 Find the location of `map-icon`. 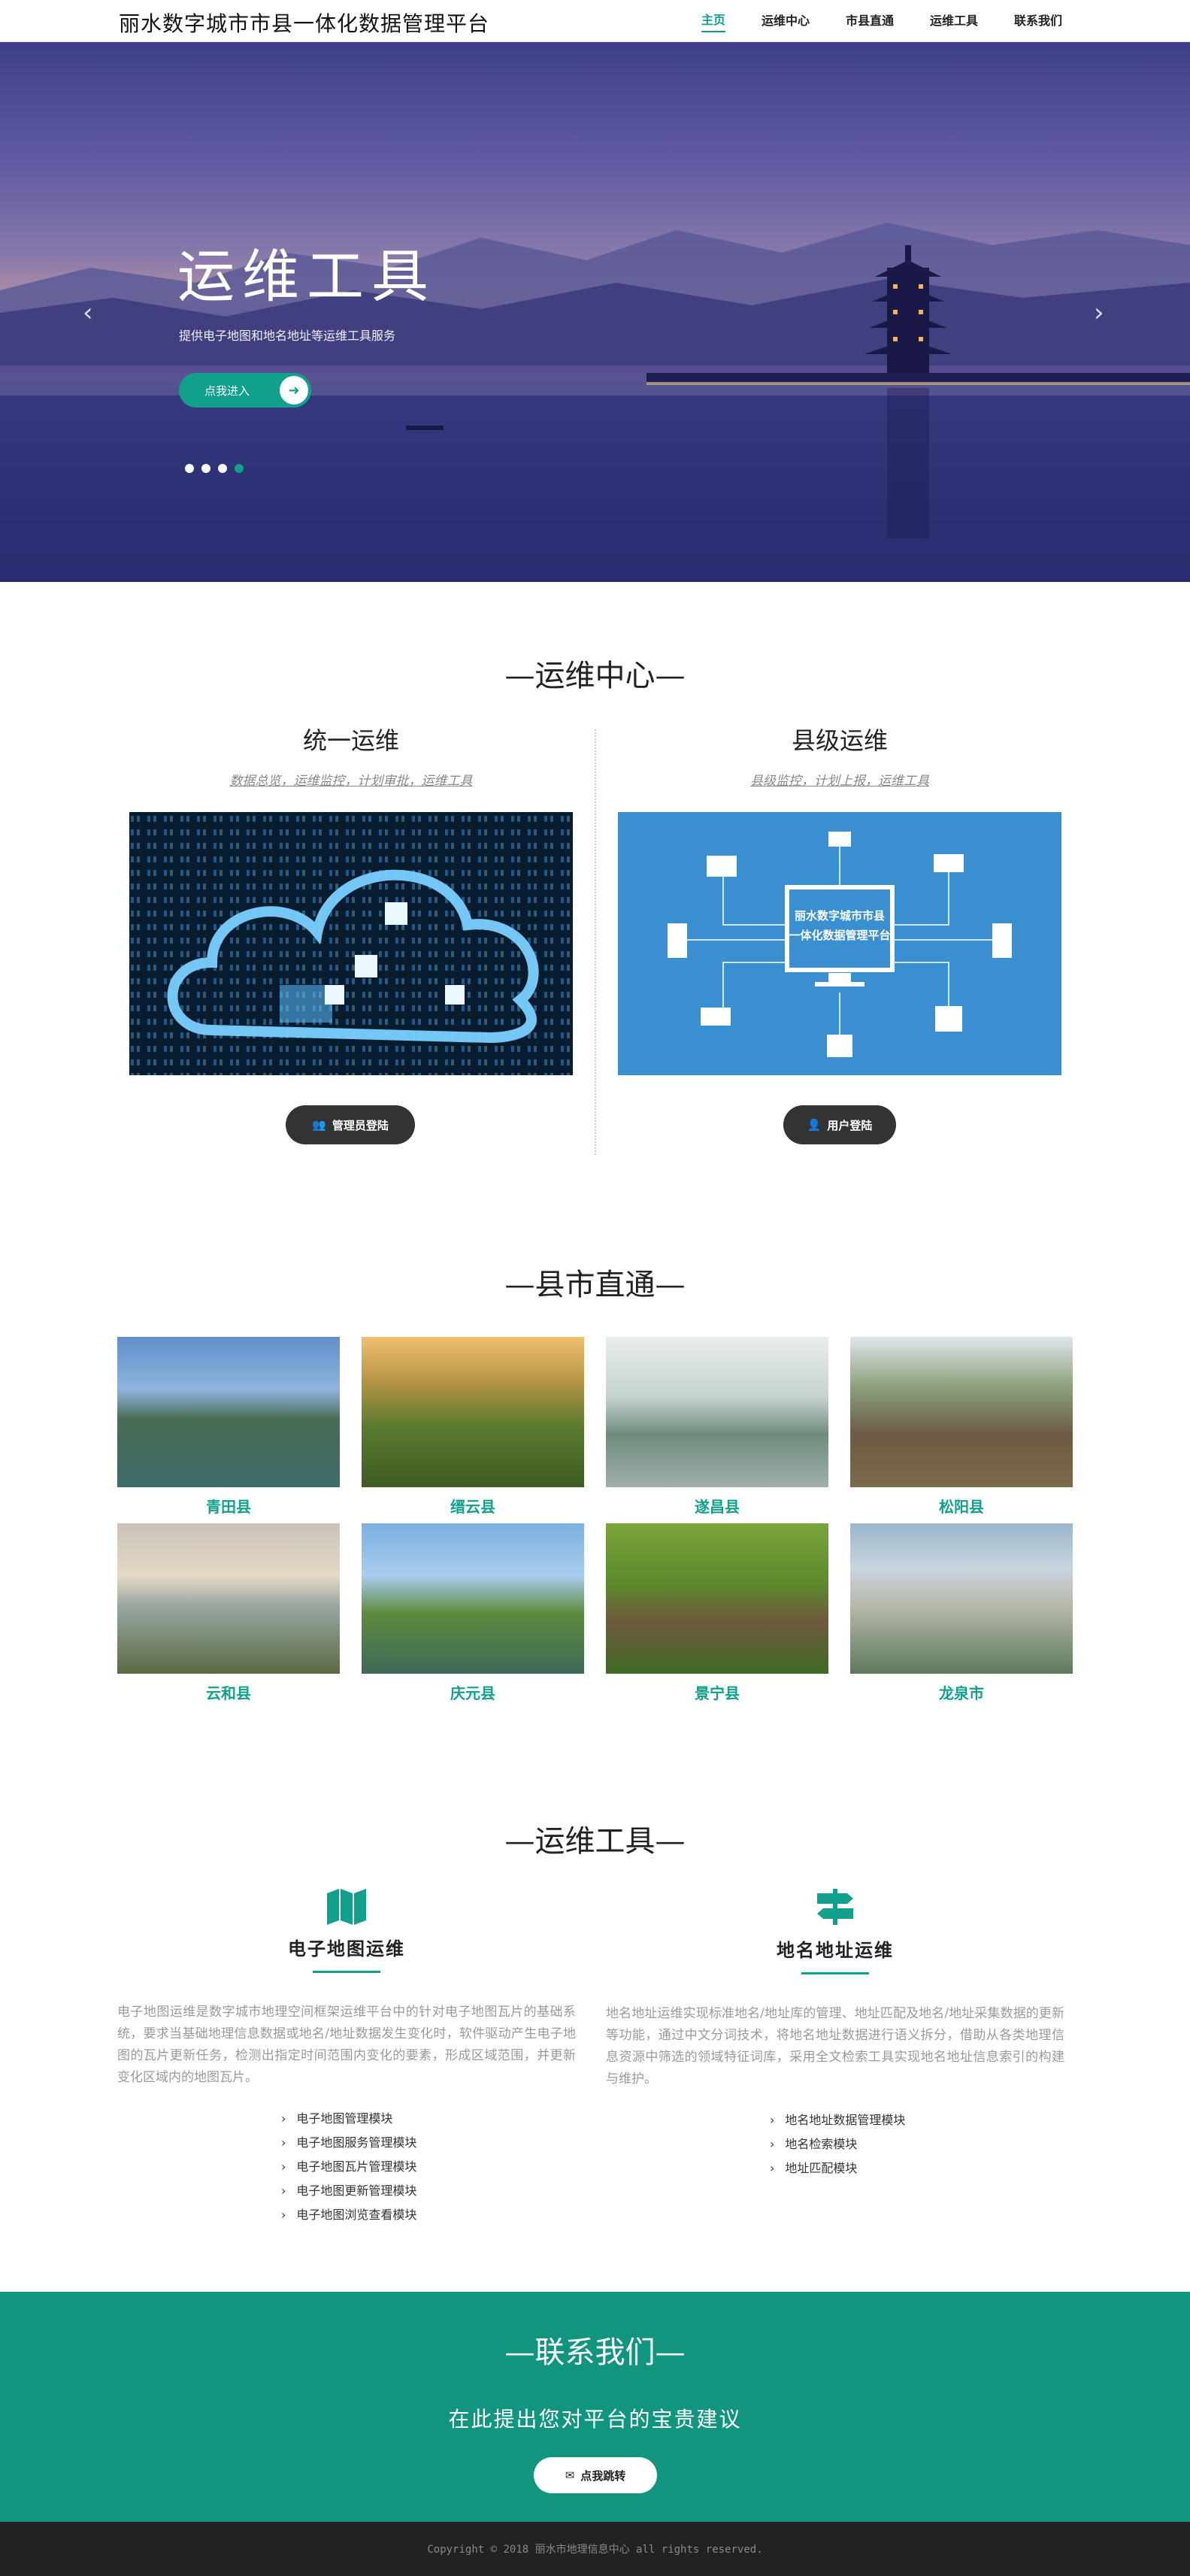

map-icon is located at coordinates (346, 1907).